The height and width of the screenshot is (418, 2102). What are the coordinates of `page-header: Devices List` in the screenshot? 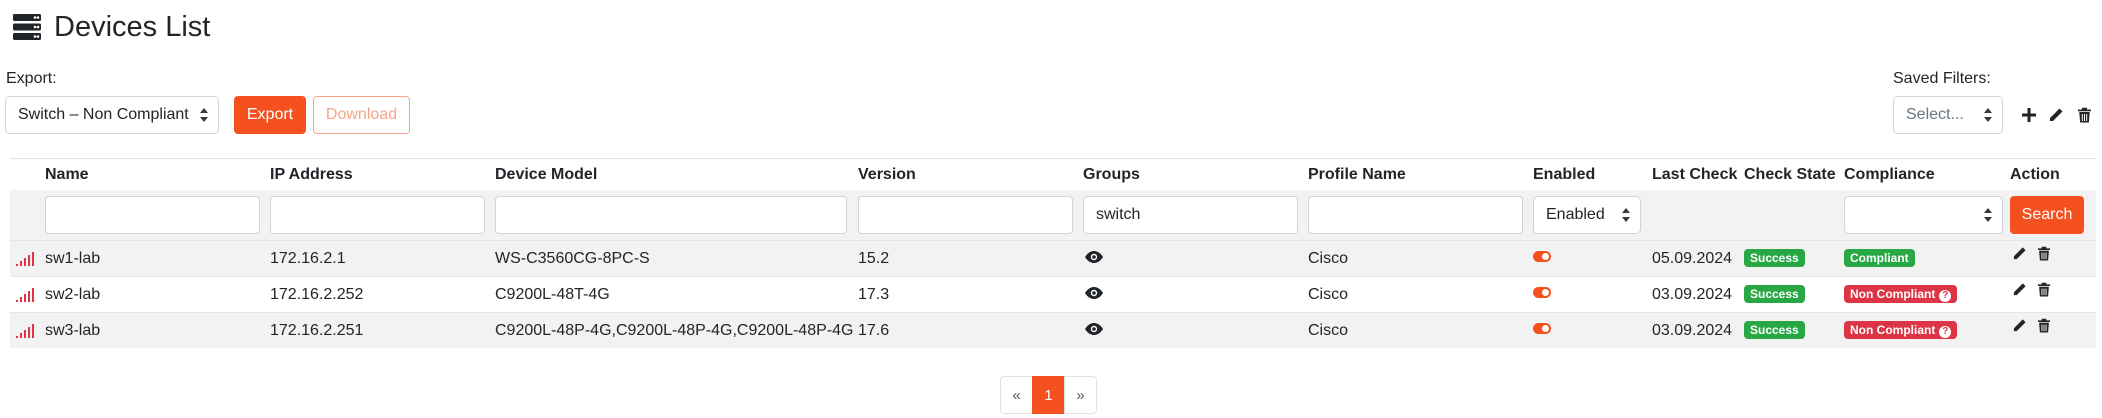 It's located at (111, 27).